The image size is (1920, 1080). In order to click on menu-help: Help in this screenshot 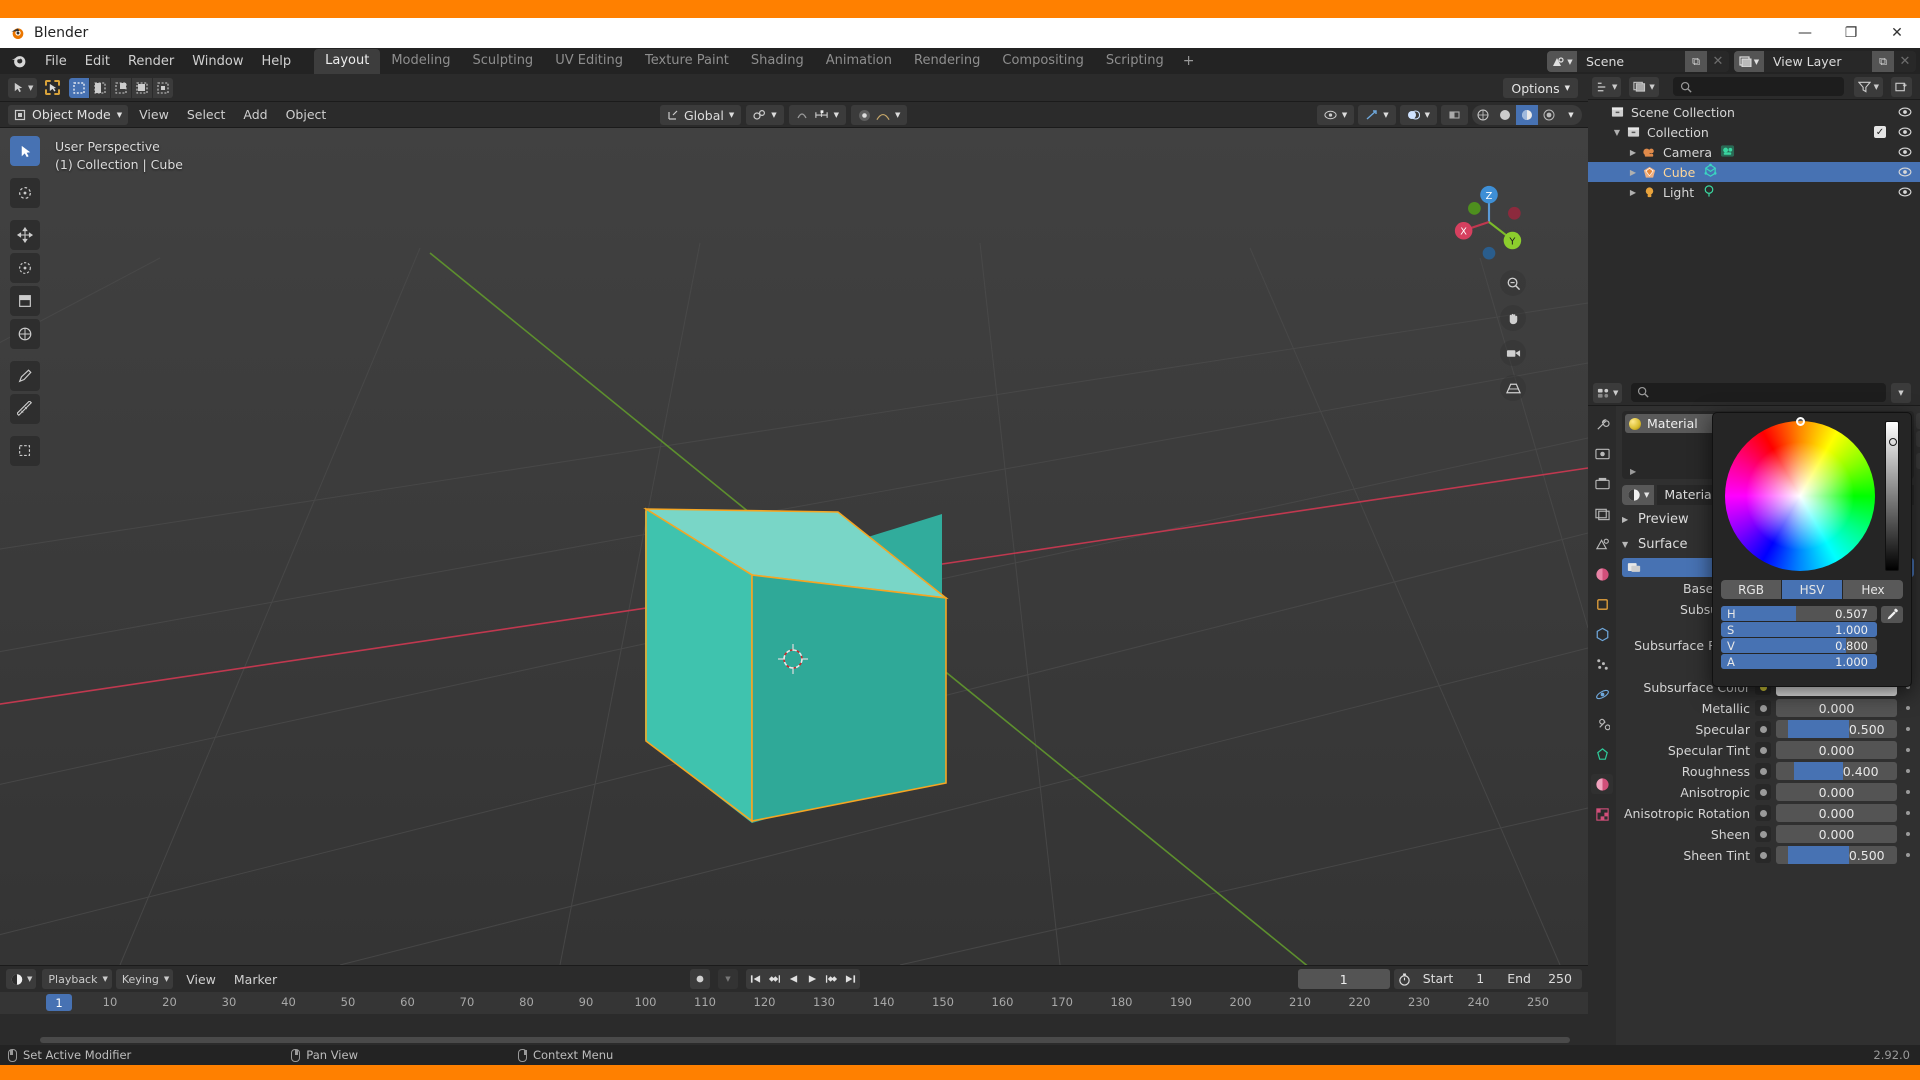, I will do `click(277, 61)`.